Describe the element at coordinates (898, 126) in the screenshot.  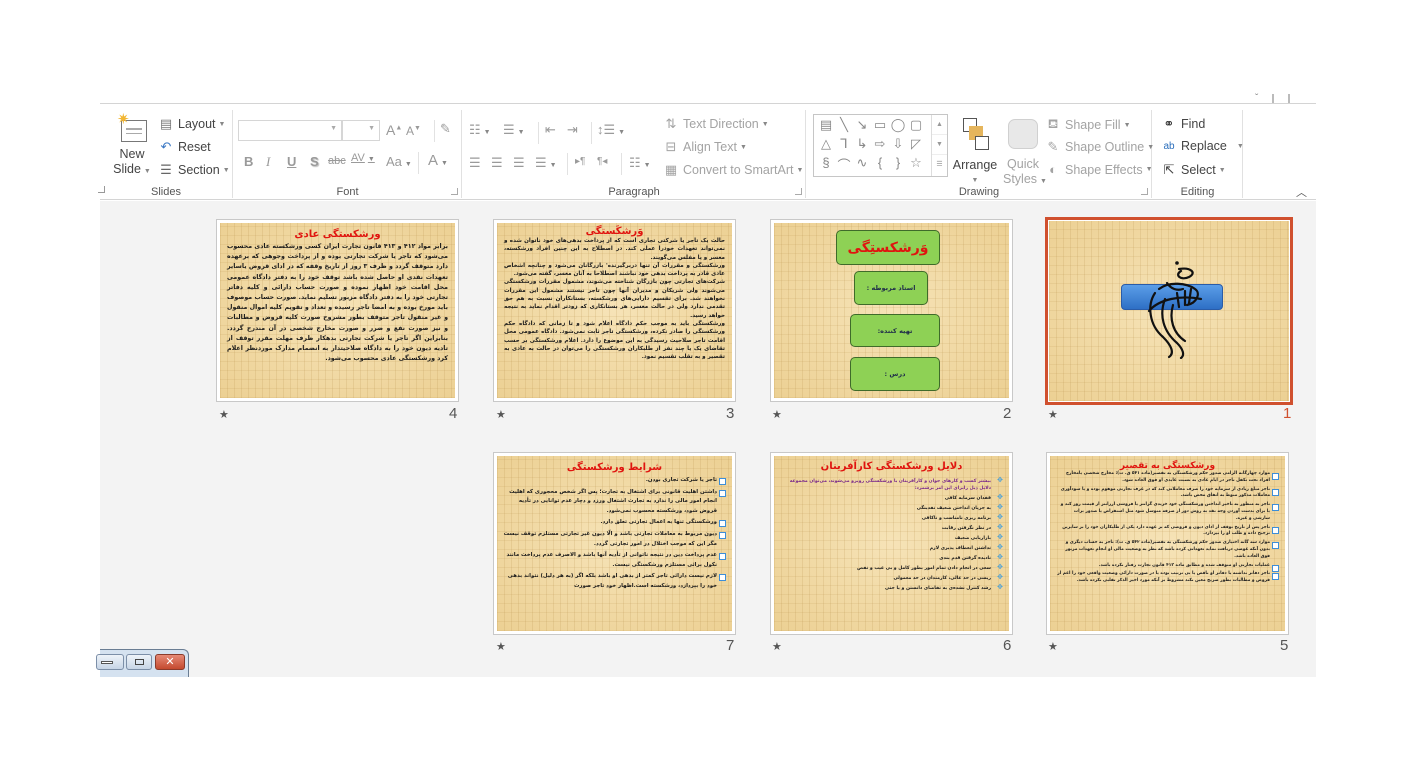
I see `shape-option: ◯` at that location.